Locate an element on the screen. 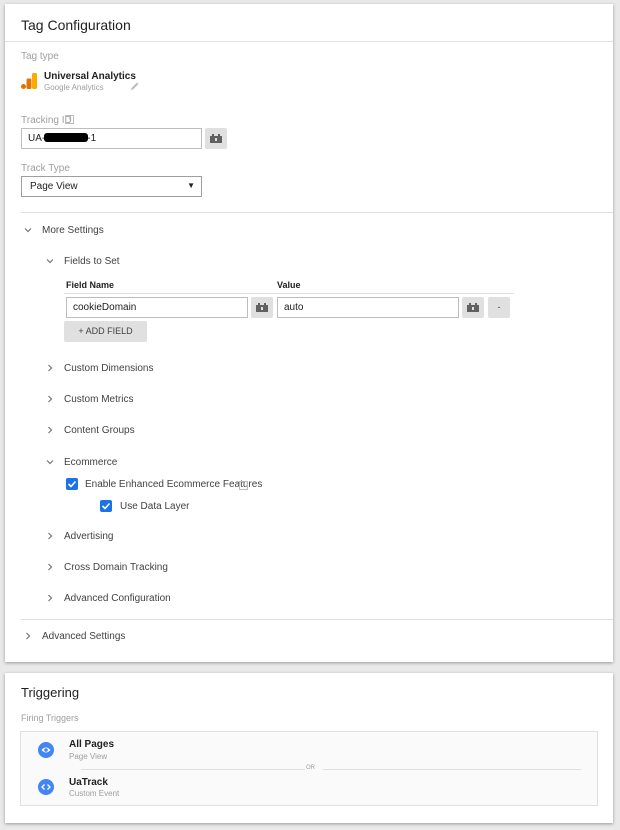 The height and width of the screenshot is (830, 620). advanced-settings-label: Advanced Settings is located at coordinates (84, 636).